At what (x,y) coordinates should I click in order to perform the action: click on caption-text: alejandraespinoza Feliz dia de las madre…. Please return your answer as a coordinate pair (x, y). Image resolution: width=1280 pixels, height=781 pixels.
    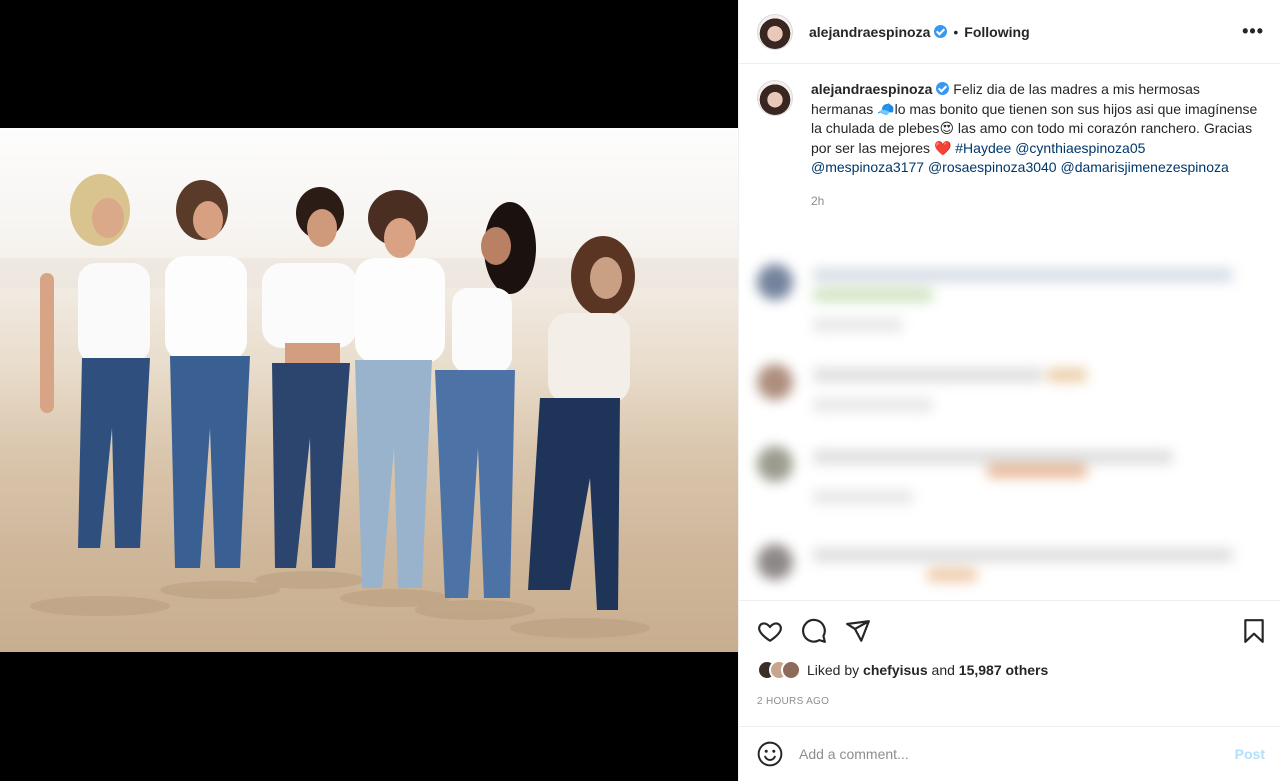
    Looking at the image, I should click on (1036, 145).